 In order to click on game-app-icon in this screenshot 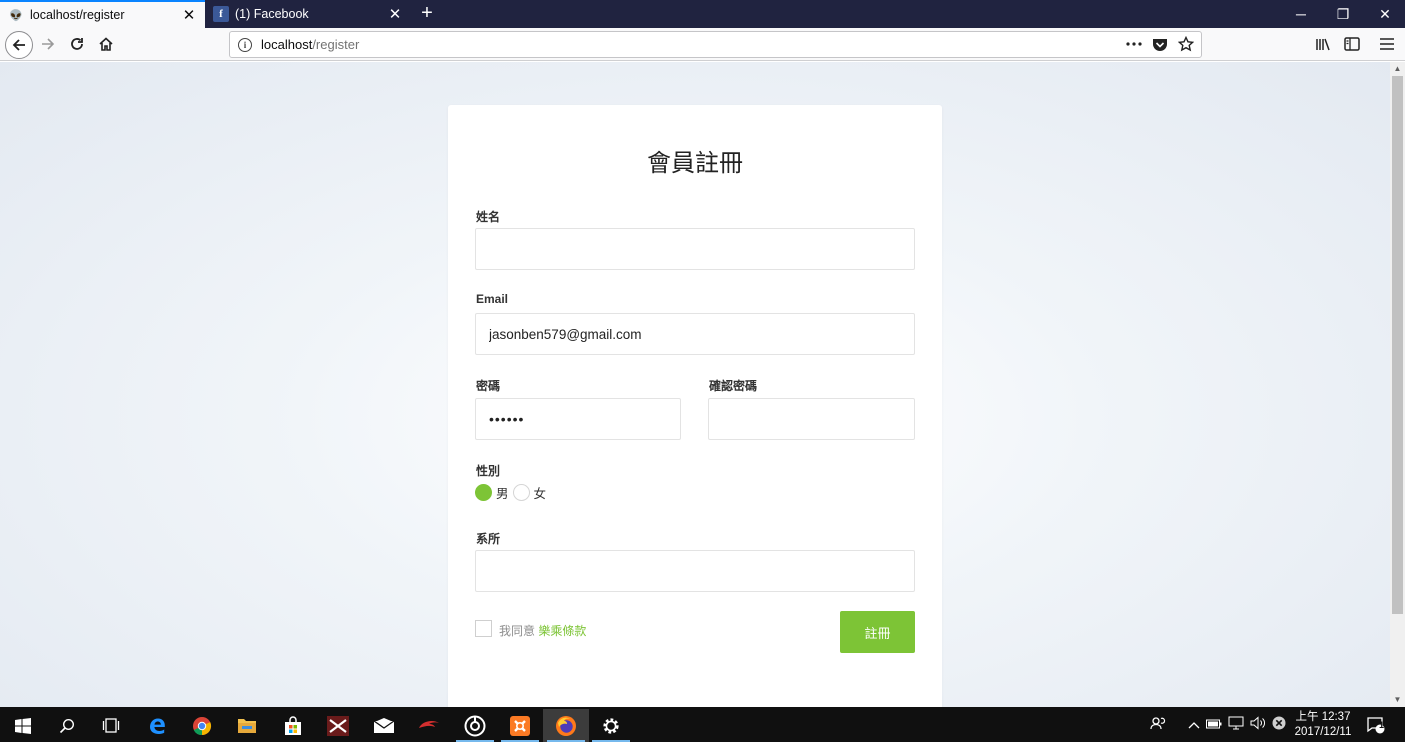, I will do `click(338, 725)`.